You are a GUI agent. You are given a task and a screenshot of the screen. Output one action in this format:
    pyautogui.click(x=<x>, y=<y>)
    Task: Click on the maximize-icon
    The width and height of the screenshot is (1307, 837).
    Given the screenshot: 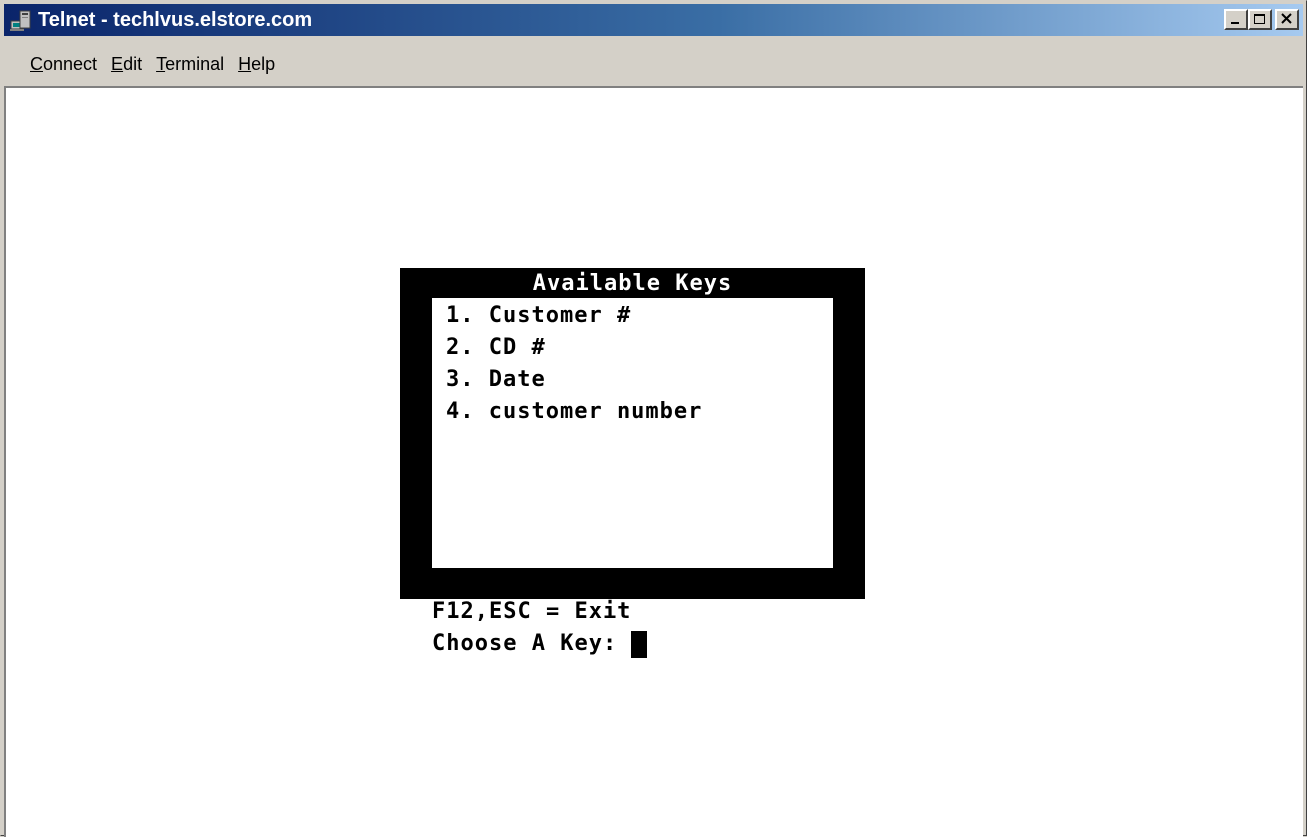 What is the action you would take?
    pyautogui.click(x=1259, y=19)
    